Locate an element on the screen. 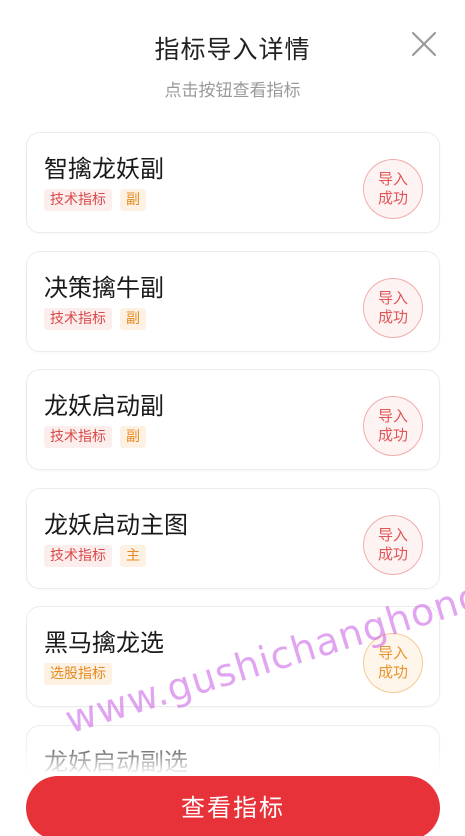 The height and width of the screenshot is (836, 465). indicator-name: 龙妖启动主图 is located at coordinates (116, 525).